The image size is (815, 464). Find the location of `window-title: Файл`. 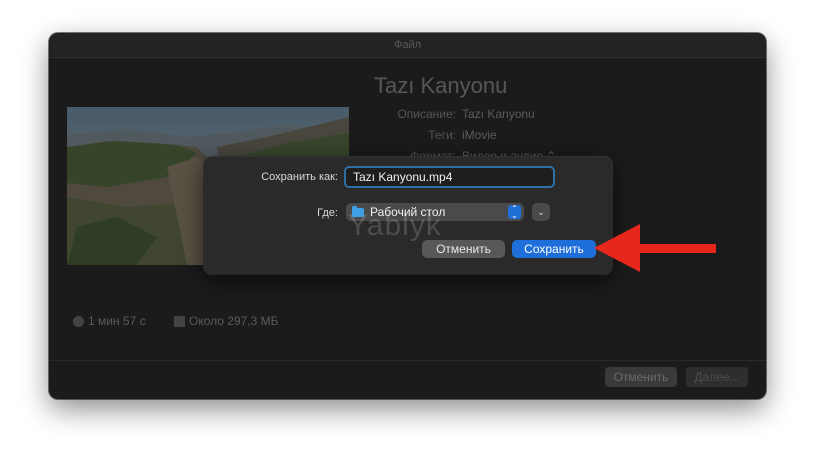

window-title: Файл is located at coordinates (407, 45).